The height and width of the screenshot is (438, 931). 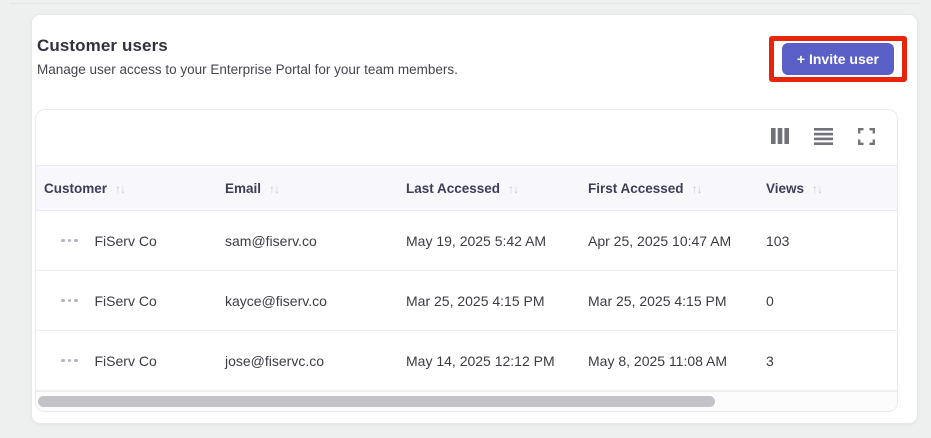 I want to click on first-accessed-cell: Apr 25, 2025 10:47 AM, so click(x=669, y=240).